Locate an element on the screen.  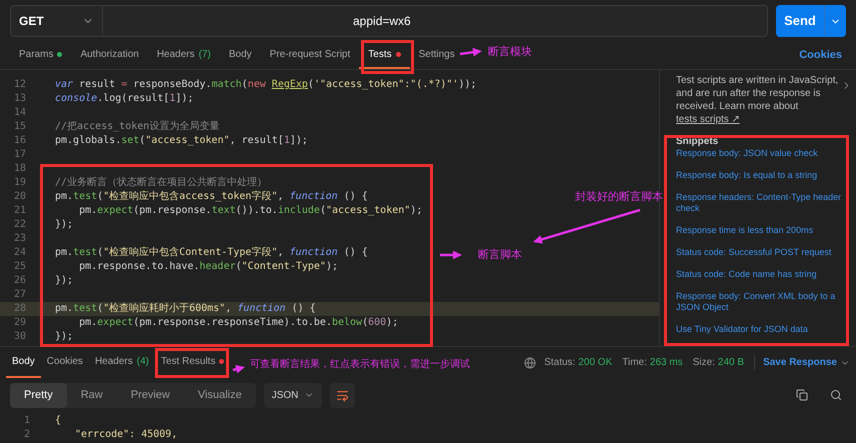
help-text: Test scripts are written in JavaScript, and are run after the response is received. Learn more about tests scripts ↗ is located at coordinates (758, 100).